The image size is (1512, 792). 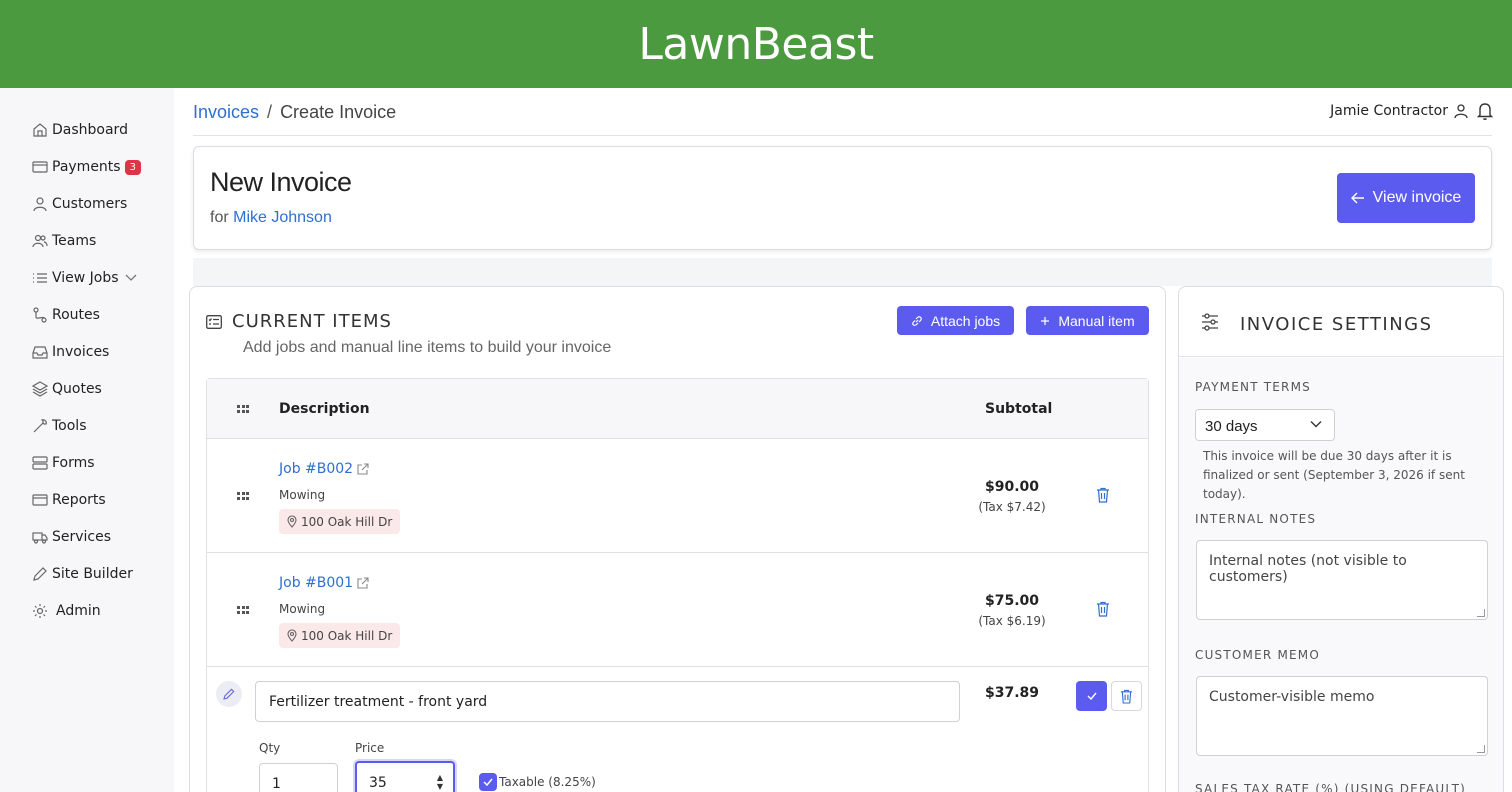 What do you see at coordinates (78, 611) in the screenshot?
I see `sidebar-item-label: Admin` at bounding box center [78, 611].